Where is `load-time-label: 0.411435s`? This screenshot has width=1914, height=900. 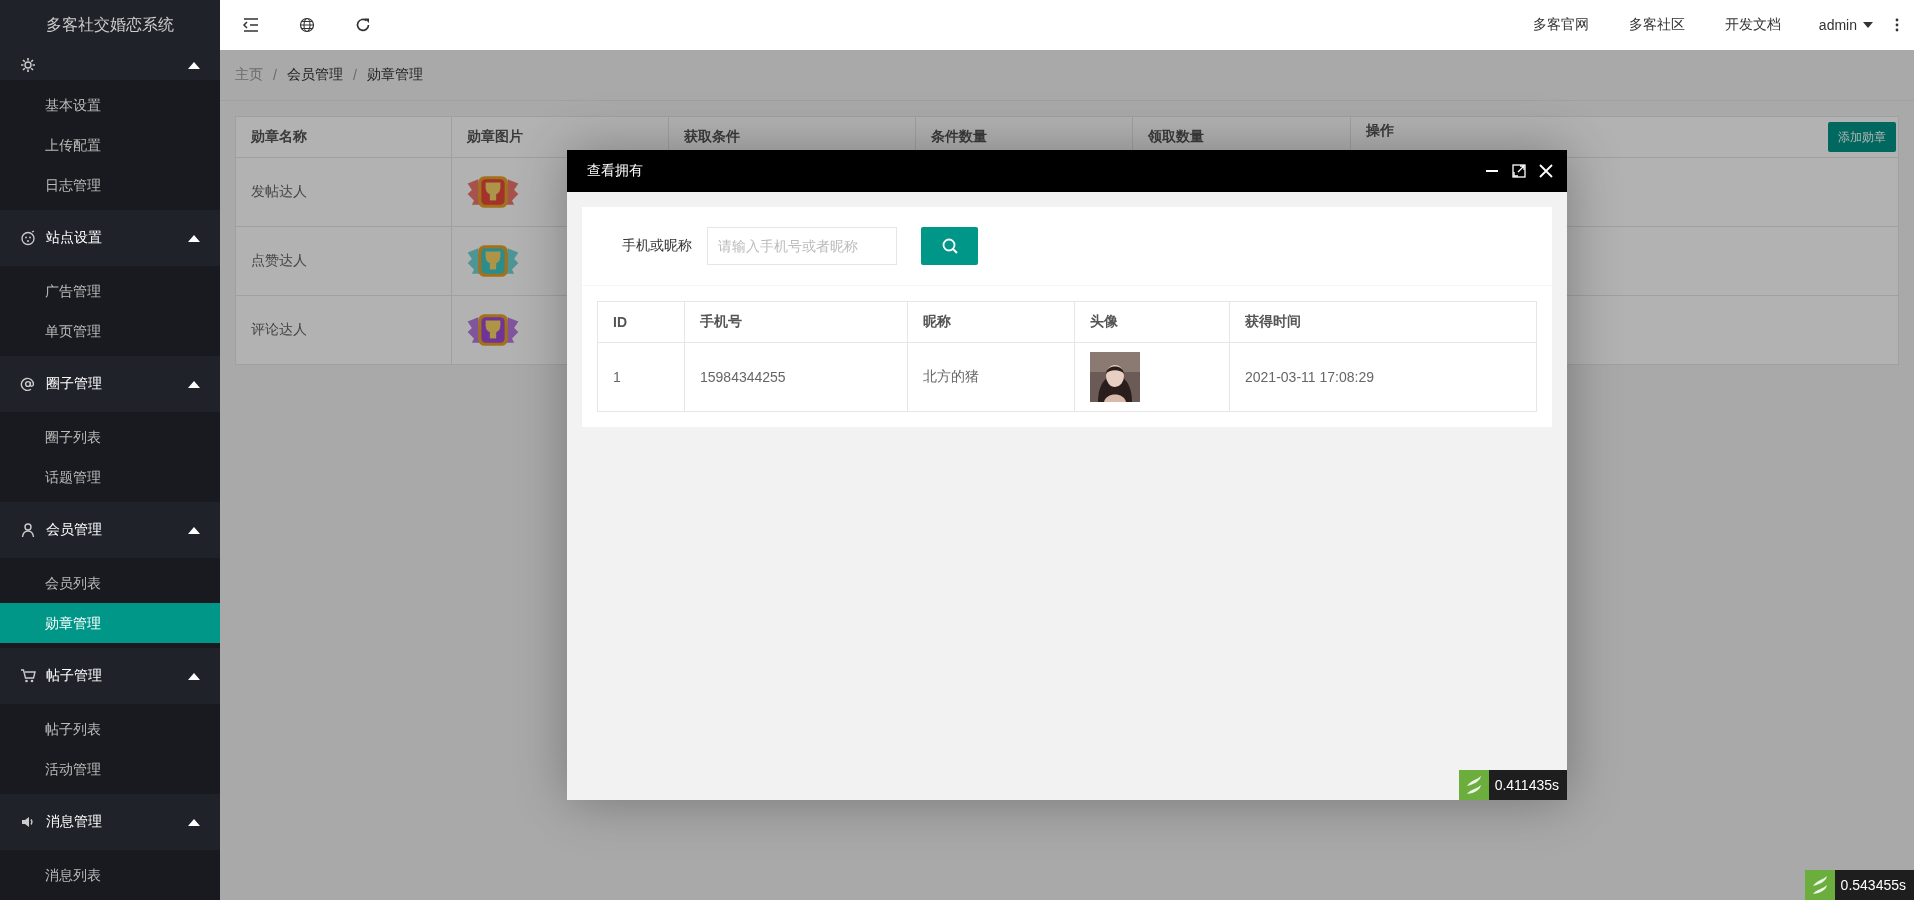 load-time-label: 0.411435s is located at coordinates (1527, 785).